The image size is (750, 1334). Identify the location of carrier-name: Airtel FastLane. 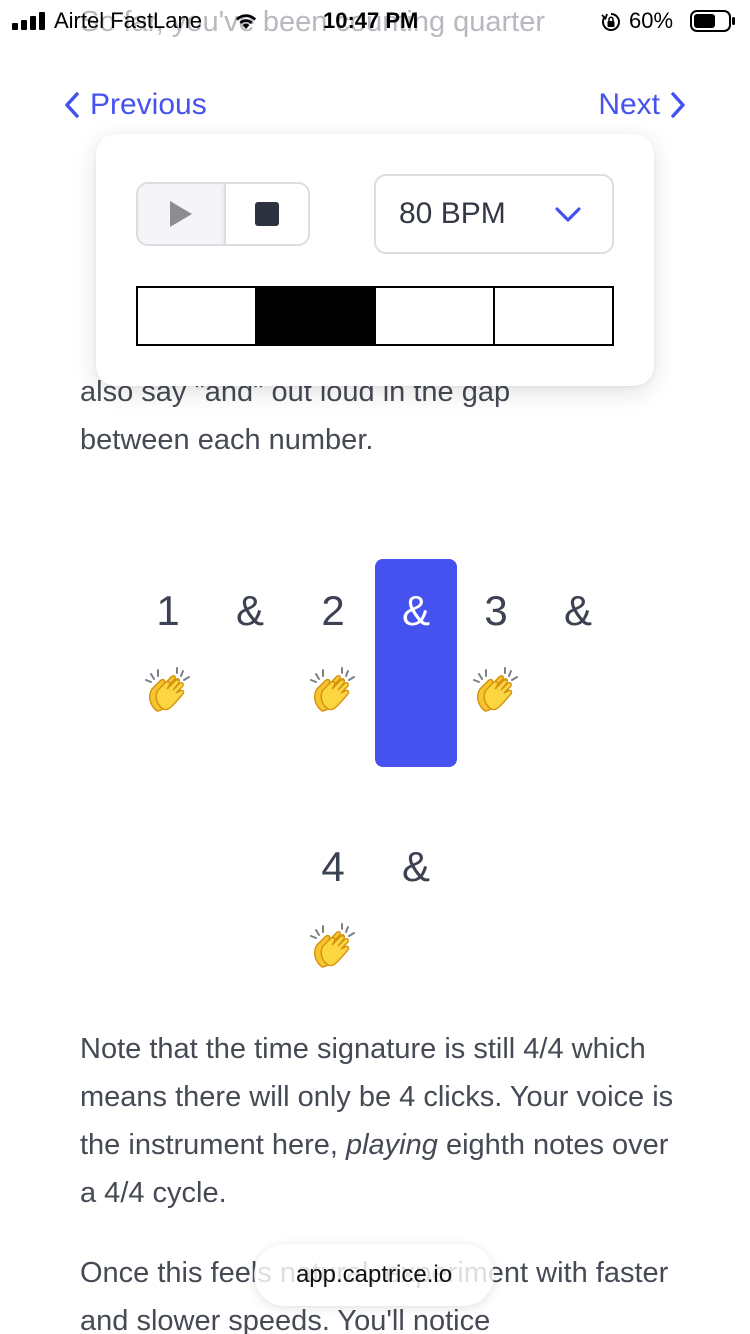
(128, 20).